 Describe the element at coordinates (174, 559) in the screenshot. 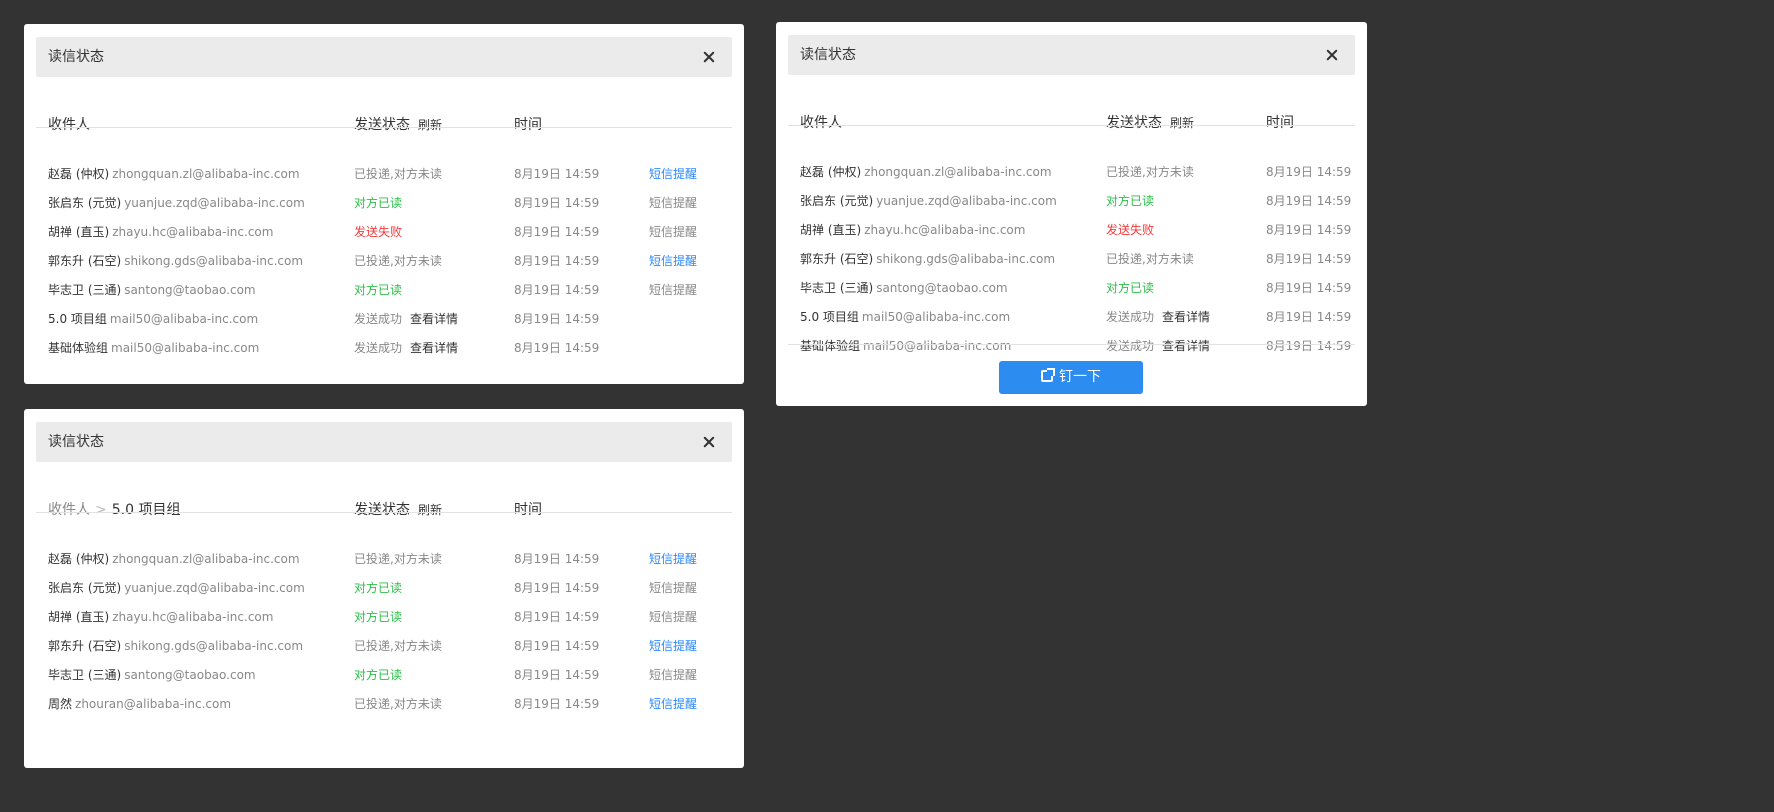

I see `recipient-cell: 赵磊 (仲权) zhongquan.zl@alibaba-inc.com` at that location.